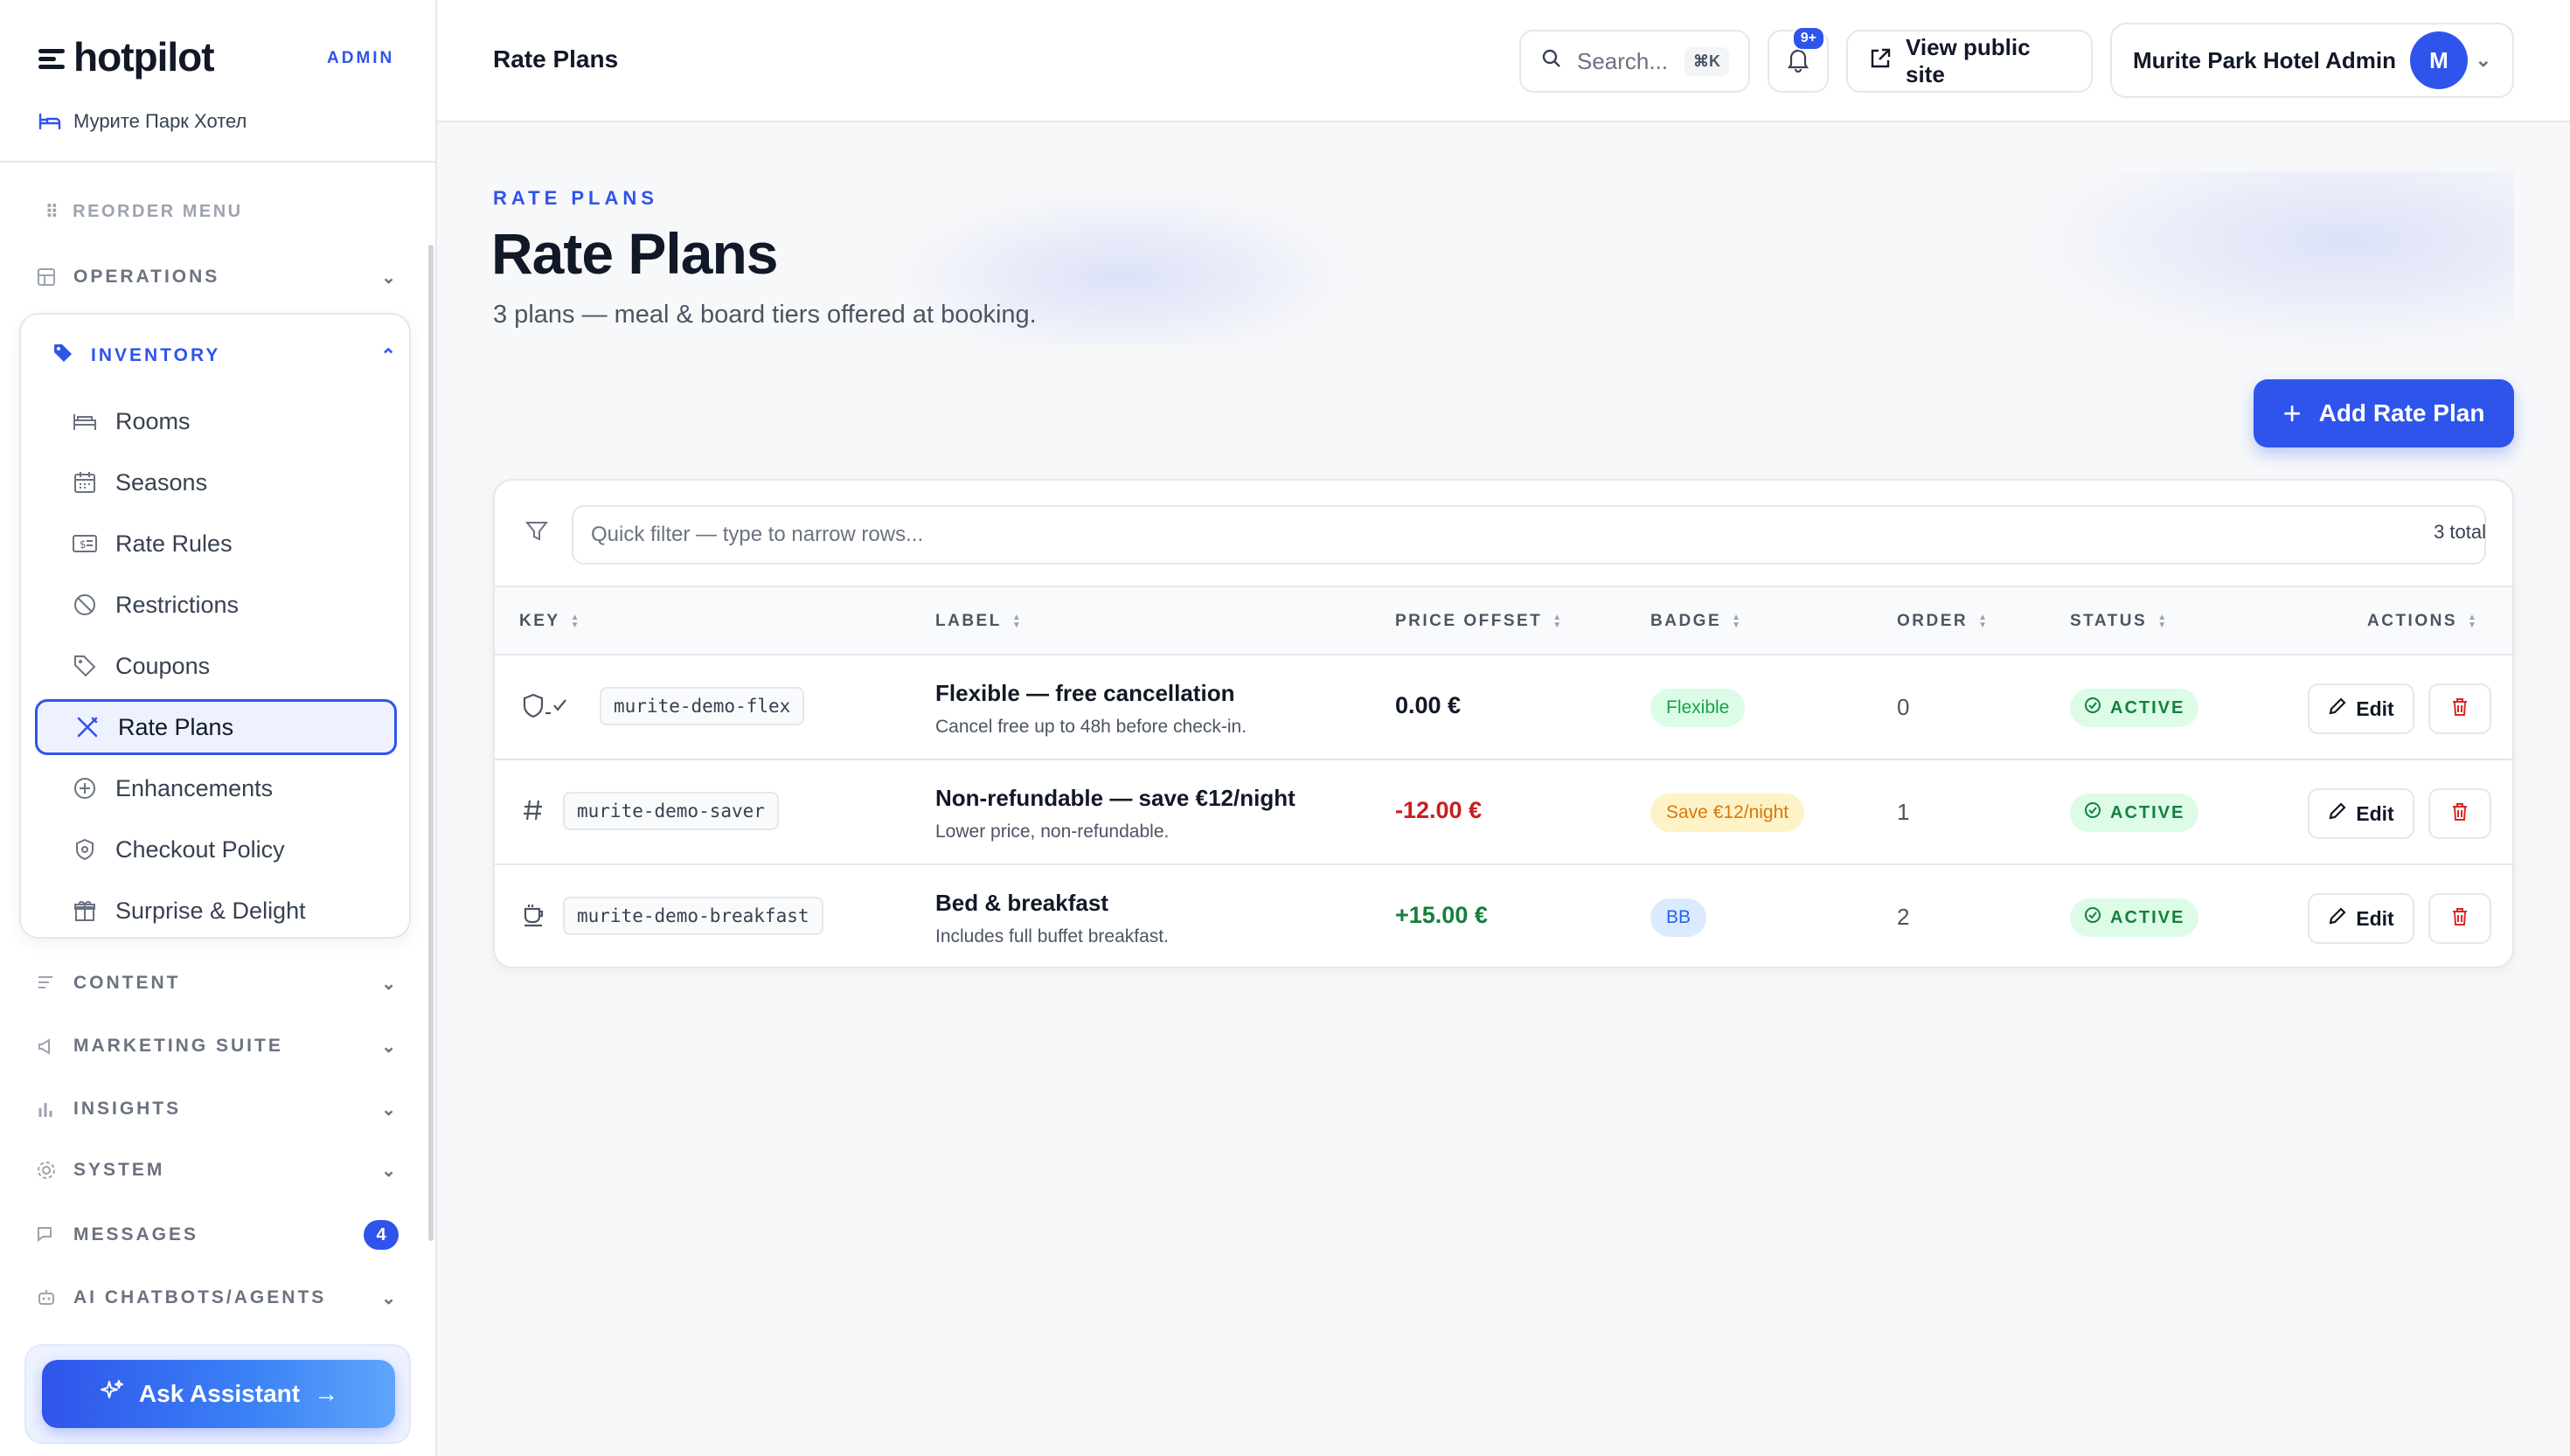 The width and height of the screenshot is (2570, 1456). Describe the element at coordinates (1479, 621) in the screenshot. I see `column-header-price-offset: PRICE OFFSET ▲ ▼` at that location.